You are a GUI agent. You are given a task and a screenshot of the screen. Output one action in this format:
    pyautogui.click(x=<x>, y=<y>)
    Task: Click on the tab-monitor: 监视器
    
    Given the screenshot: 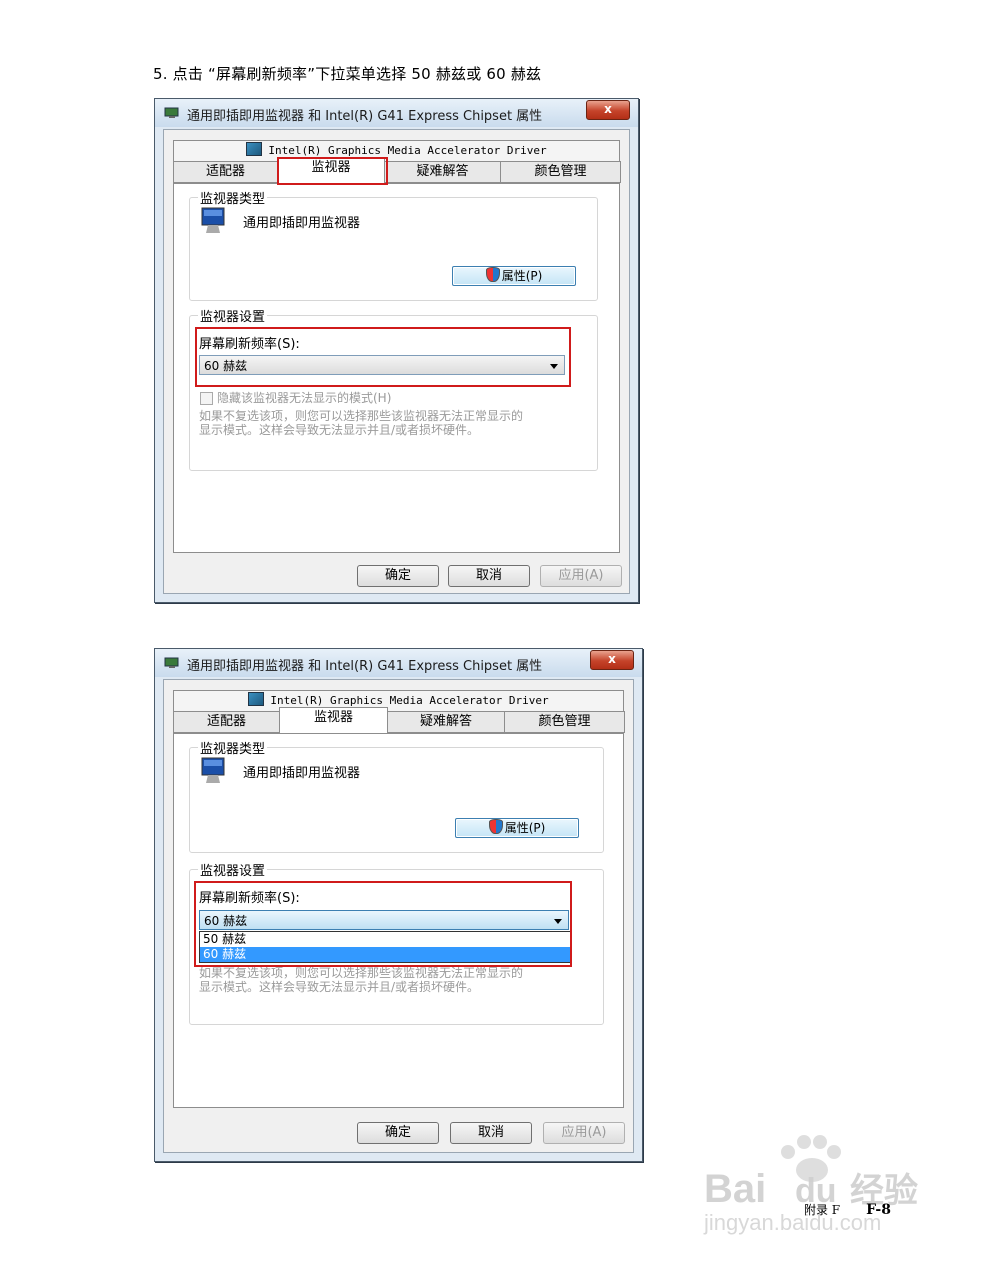 What is the action you would take?
    pyautogui.click(x=333, y=720)
    